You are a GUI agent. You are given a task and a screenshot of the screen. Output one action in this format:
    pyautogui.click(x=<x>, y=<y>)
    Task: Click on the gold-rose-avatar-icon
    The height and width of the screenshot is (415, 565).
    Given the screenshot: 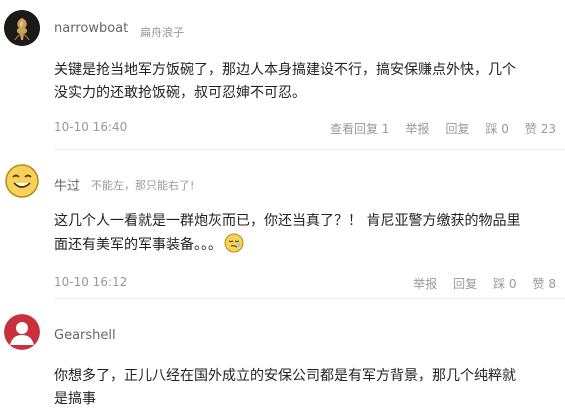 What is the action you would take?
    pyautogui.click(x=22, y=28)
    